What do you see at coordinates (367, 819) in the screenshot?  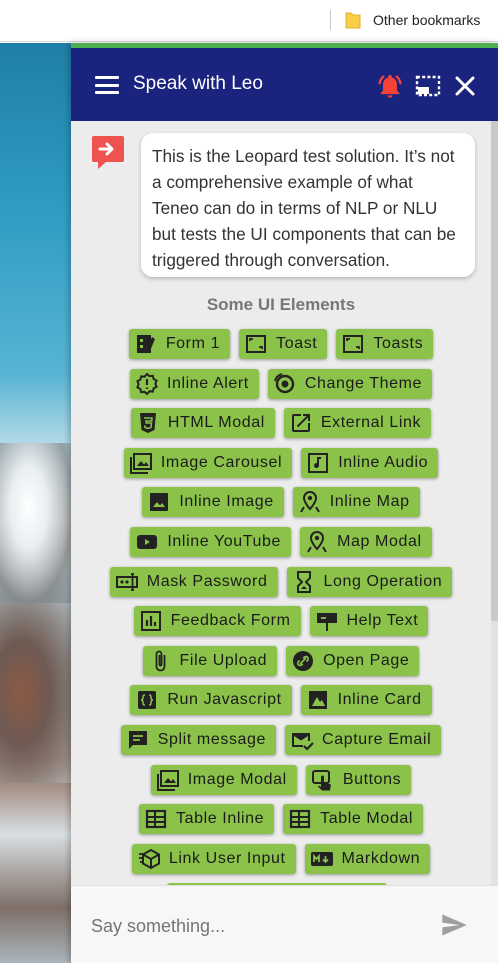 I see `button-label: Table Modal` at bounding box center [367, 819].